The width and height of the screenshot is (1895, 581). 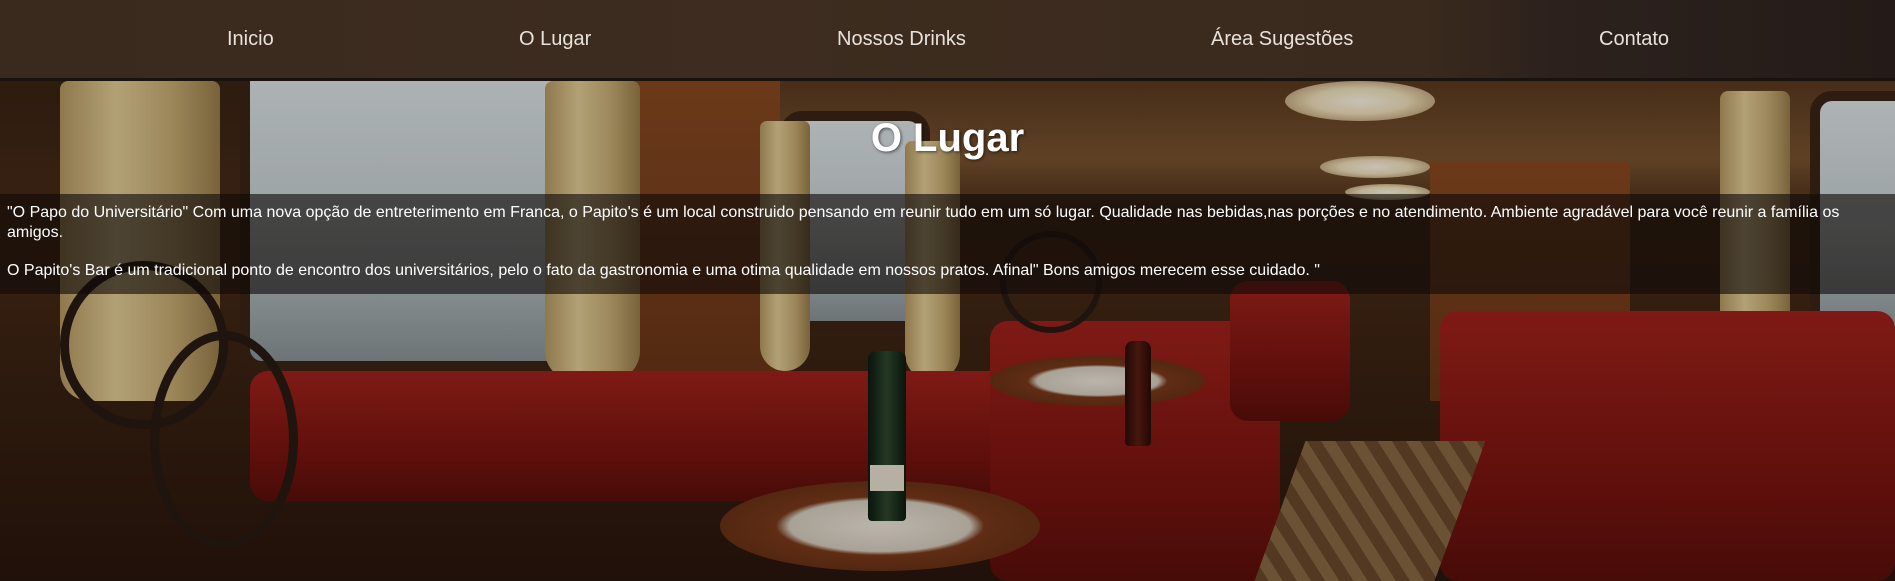 What do you see at coordinates (250, 39) in the screenshot?
I see `nav-item-inicio: Inicio` at bounding box center [250, 39].